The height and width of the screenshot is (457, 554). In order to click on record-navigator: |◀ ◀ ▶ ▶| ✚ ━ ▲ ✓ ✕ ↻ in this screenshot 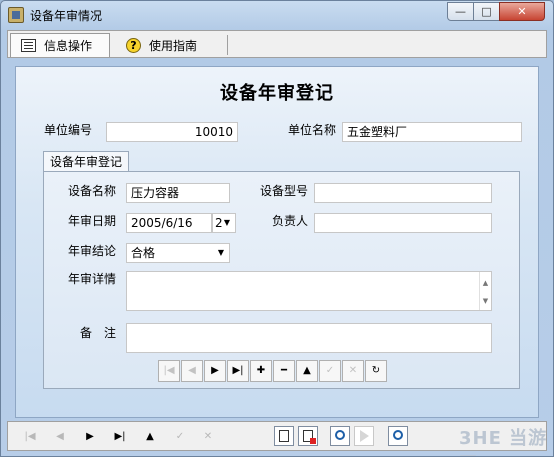, I will do `click(273, 371)`.